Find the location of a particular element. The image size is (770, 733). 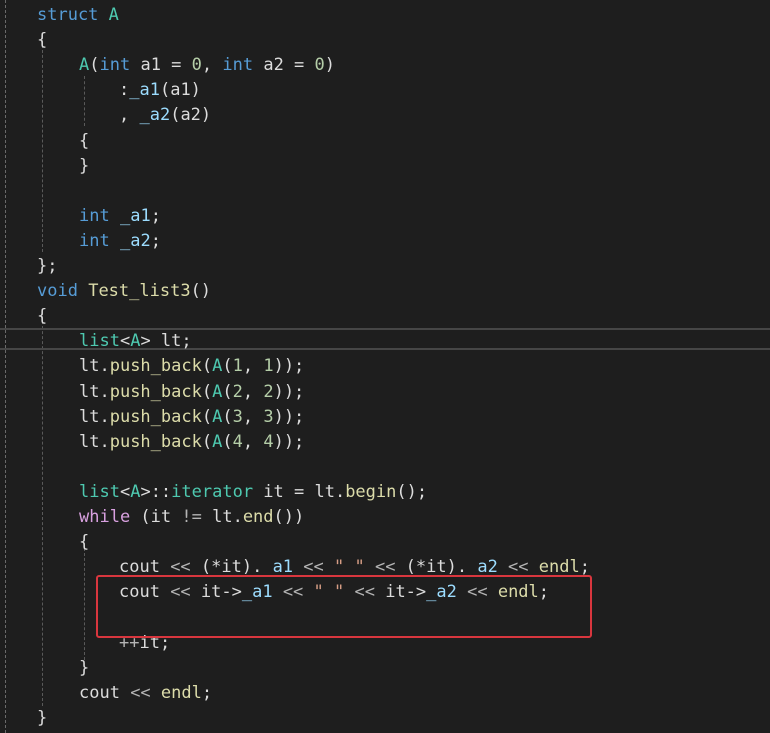

code-line: while (it != lt.end()) is located at coordinates (191, 517).